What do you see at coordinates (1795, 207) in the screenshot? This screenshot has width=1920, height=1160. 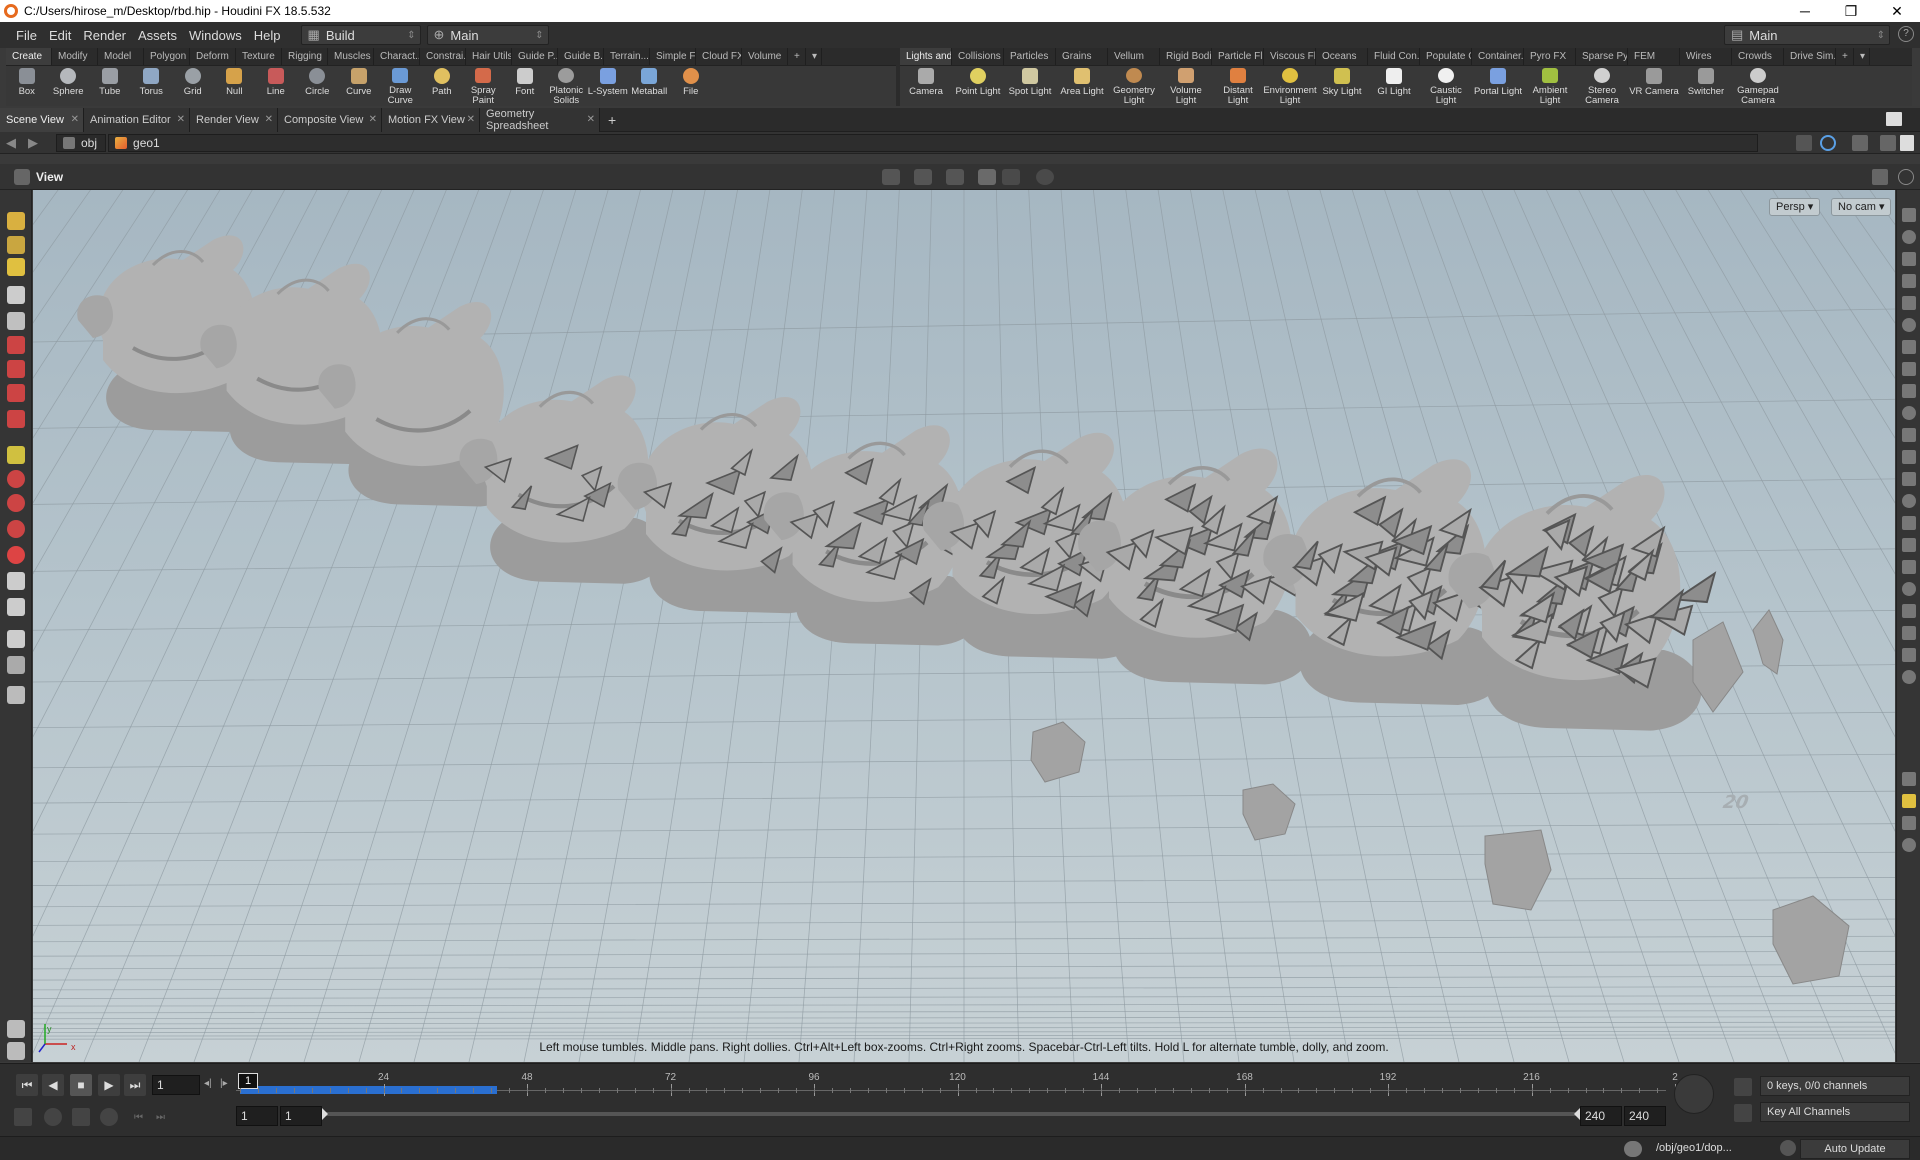 I see `perspective-menu: Persp ▾` at bounding box center [1795, 207].